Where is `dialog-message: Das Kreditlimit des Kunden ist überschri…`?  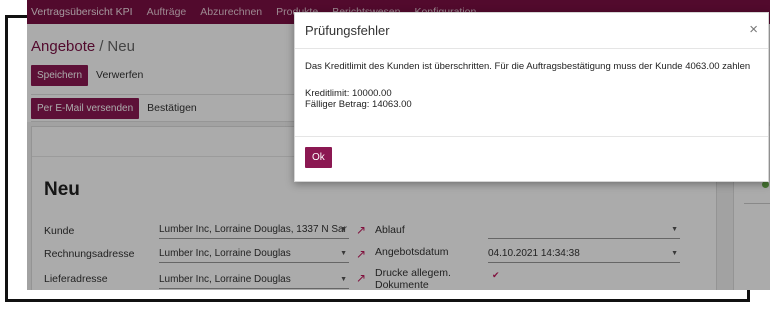
dialog-message: Das Kreditlimit des Kunden ist überschri… is located at coordinates (528, 66).